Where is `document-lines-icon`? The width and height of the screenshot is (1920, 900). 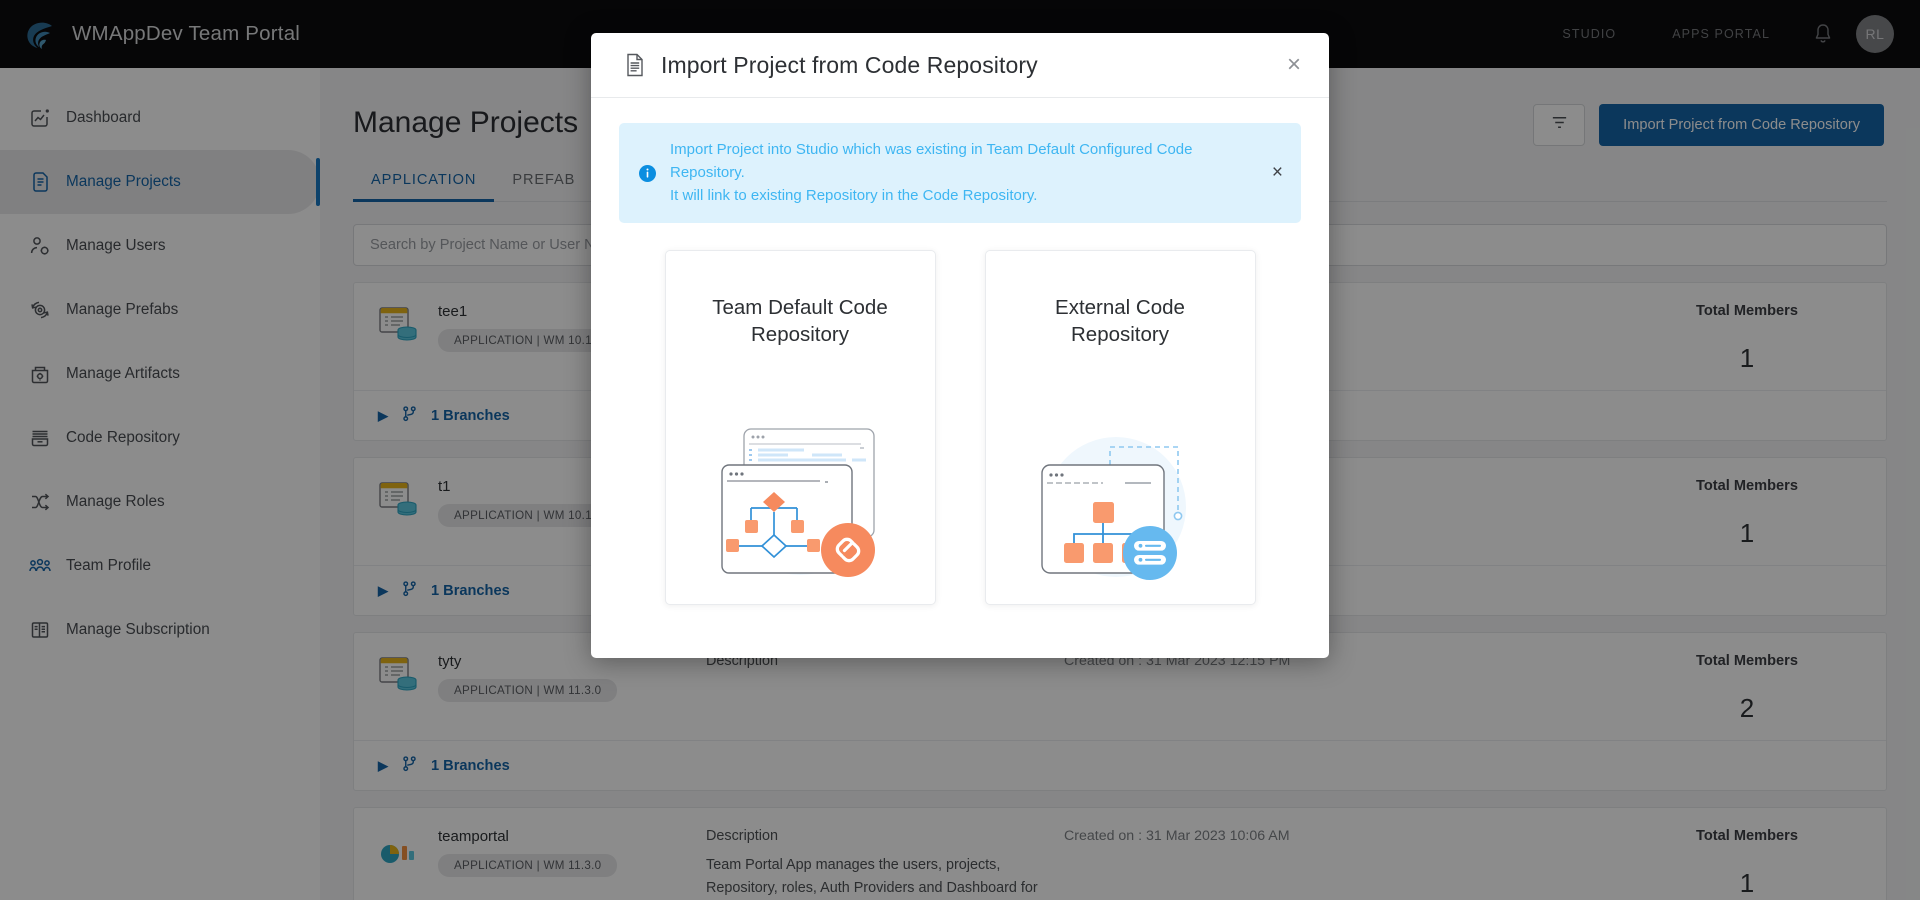
document-lines-icon is located at coordinates (635, 65).